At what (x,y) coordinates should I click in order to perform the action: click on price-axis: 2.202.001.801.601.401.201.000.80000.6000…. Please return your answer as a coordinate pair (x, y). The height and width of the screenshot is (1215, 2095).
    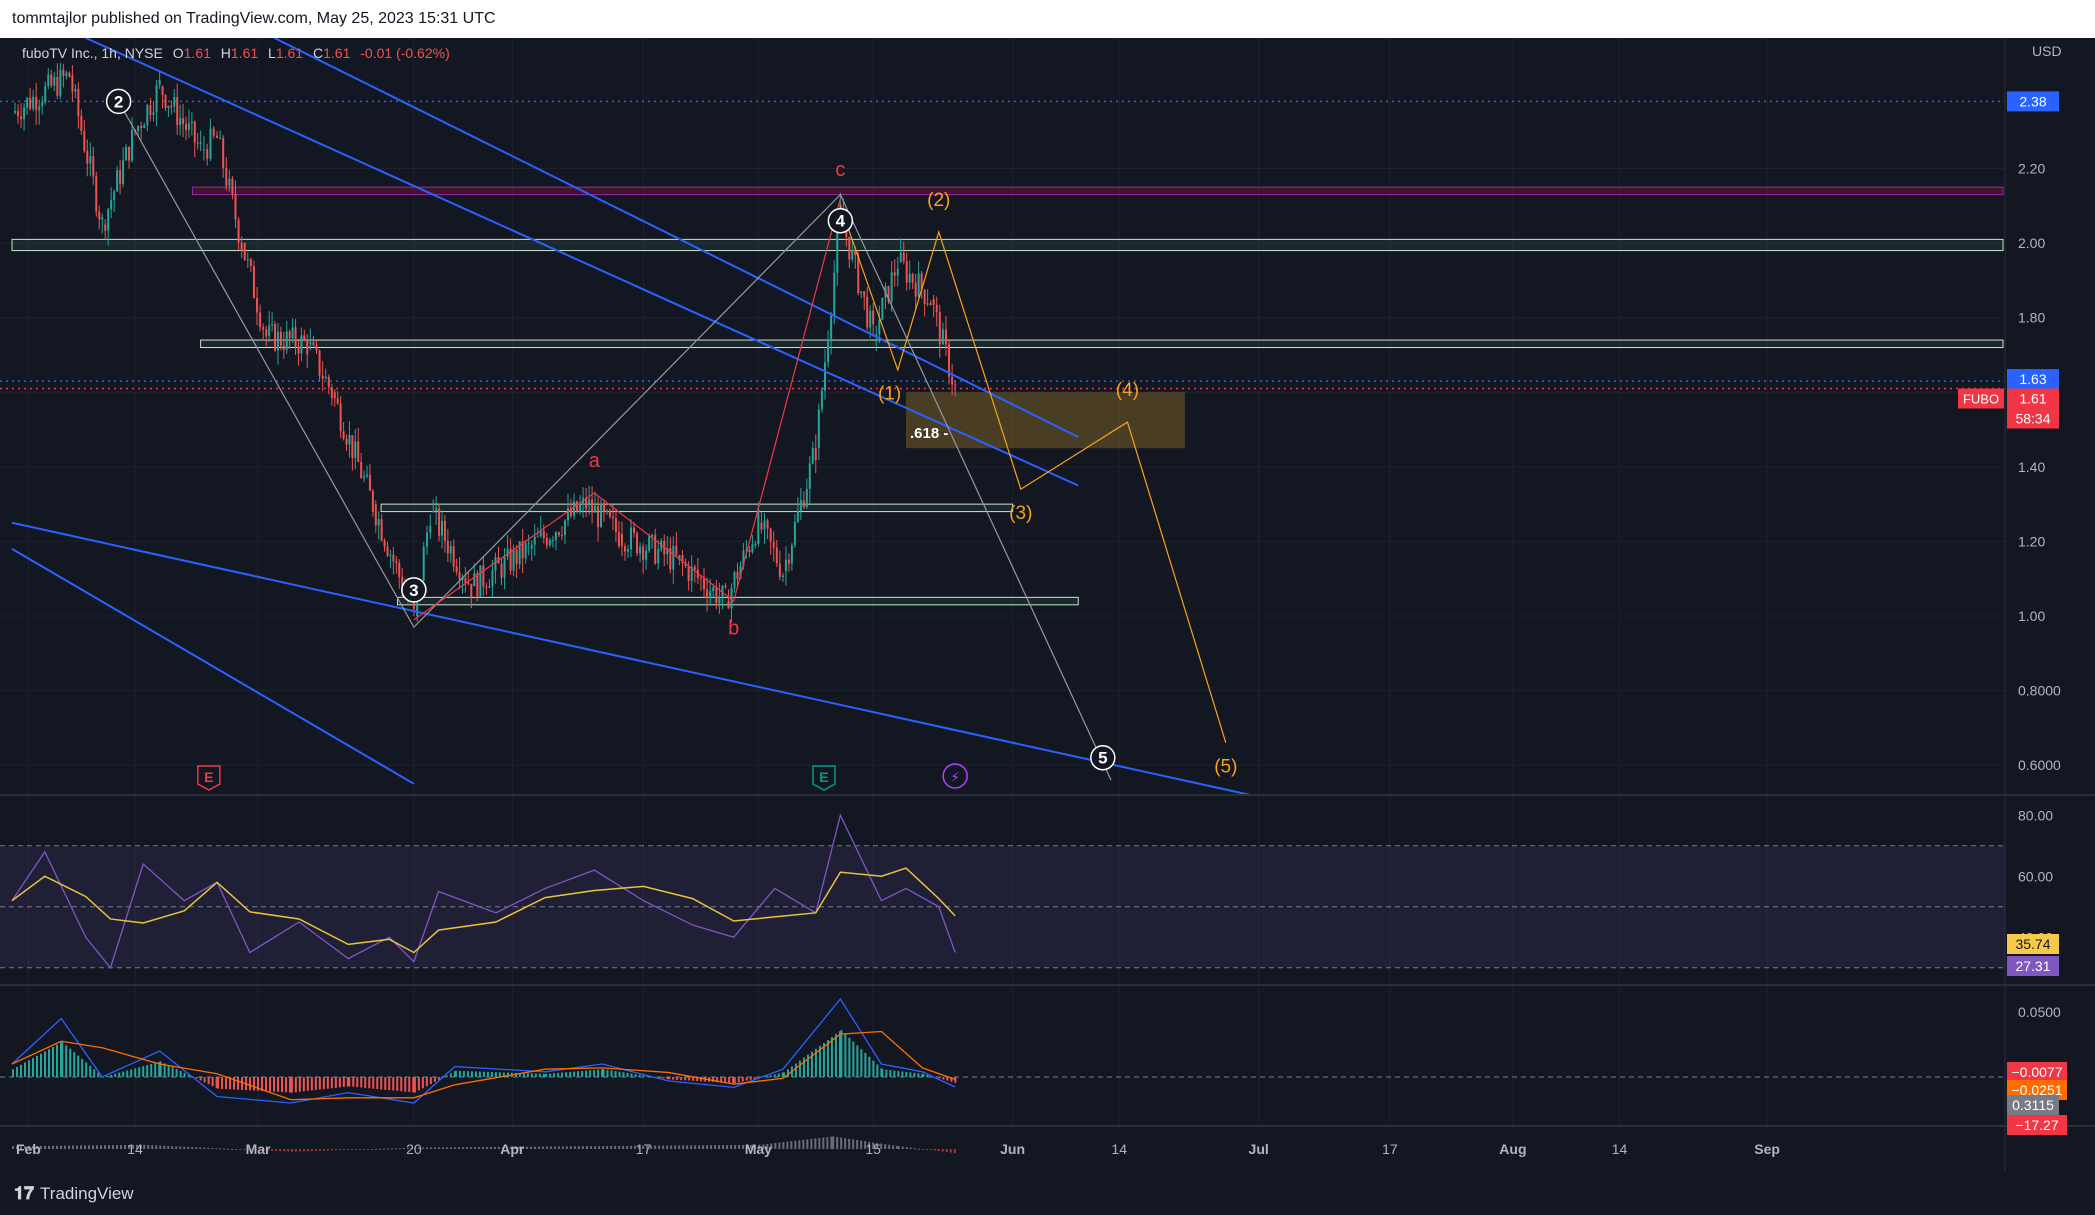
    Looking at the image, I should click on (2039, 590).